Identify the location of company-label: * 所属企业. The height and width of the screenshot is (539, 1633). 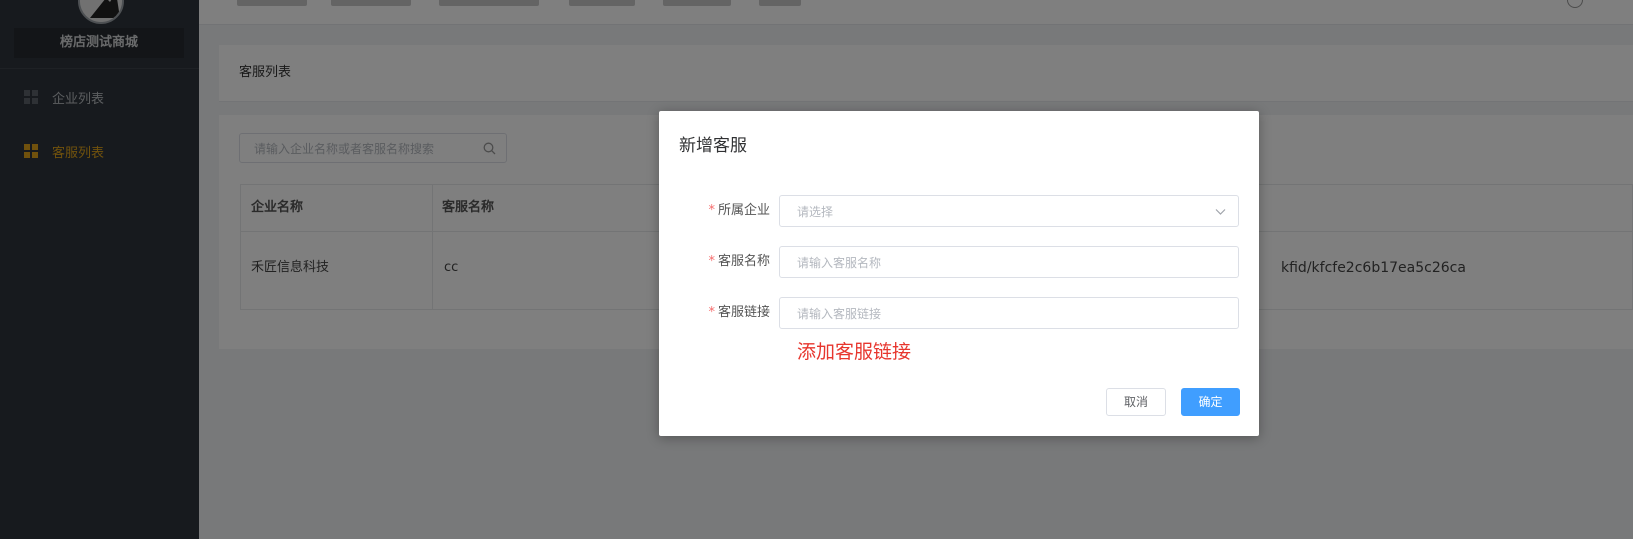
(724, 211).